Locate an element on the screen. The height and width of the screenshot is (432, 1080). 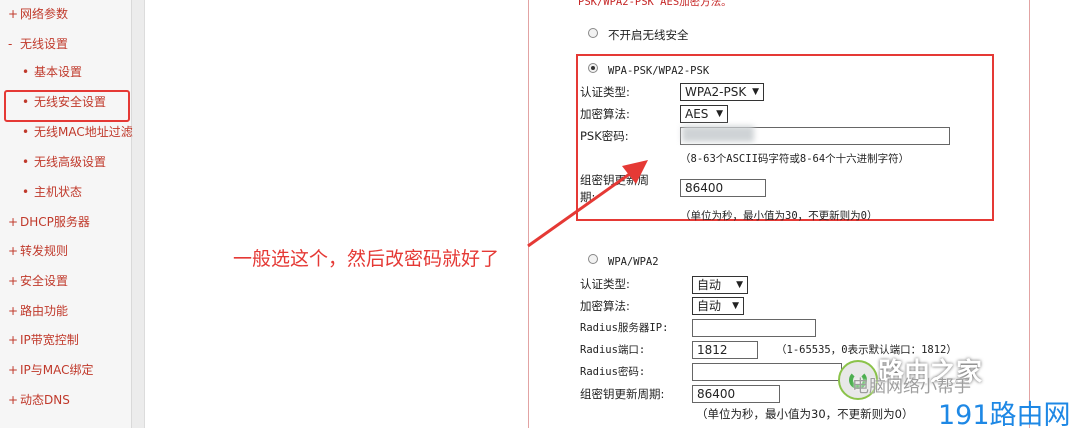
sidebar-item: + 网络参数 is located at coordinates (38, 14).